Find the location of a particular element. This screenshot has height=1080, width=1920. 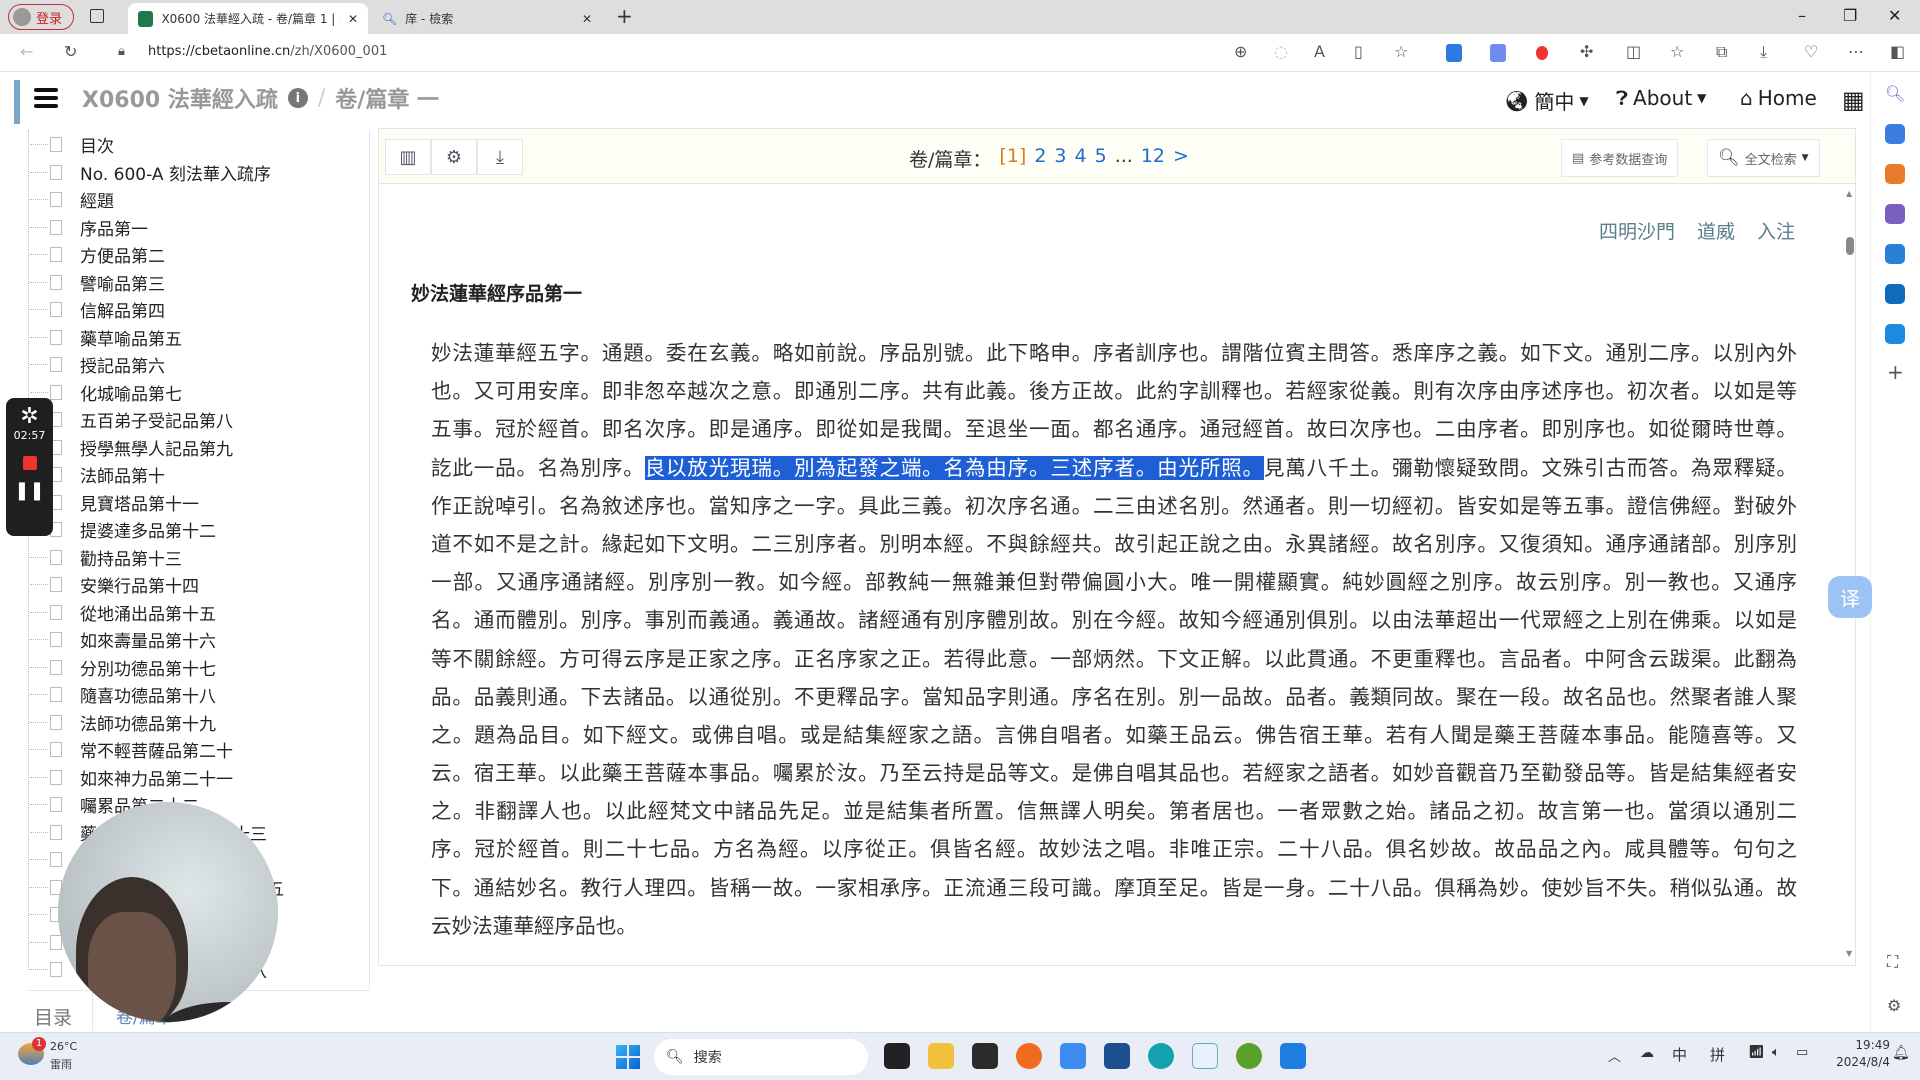

immersive-reader-icon: ▯ is located at coordinates (1358, 51).